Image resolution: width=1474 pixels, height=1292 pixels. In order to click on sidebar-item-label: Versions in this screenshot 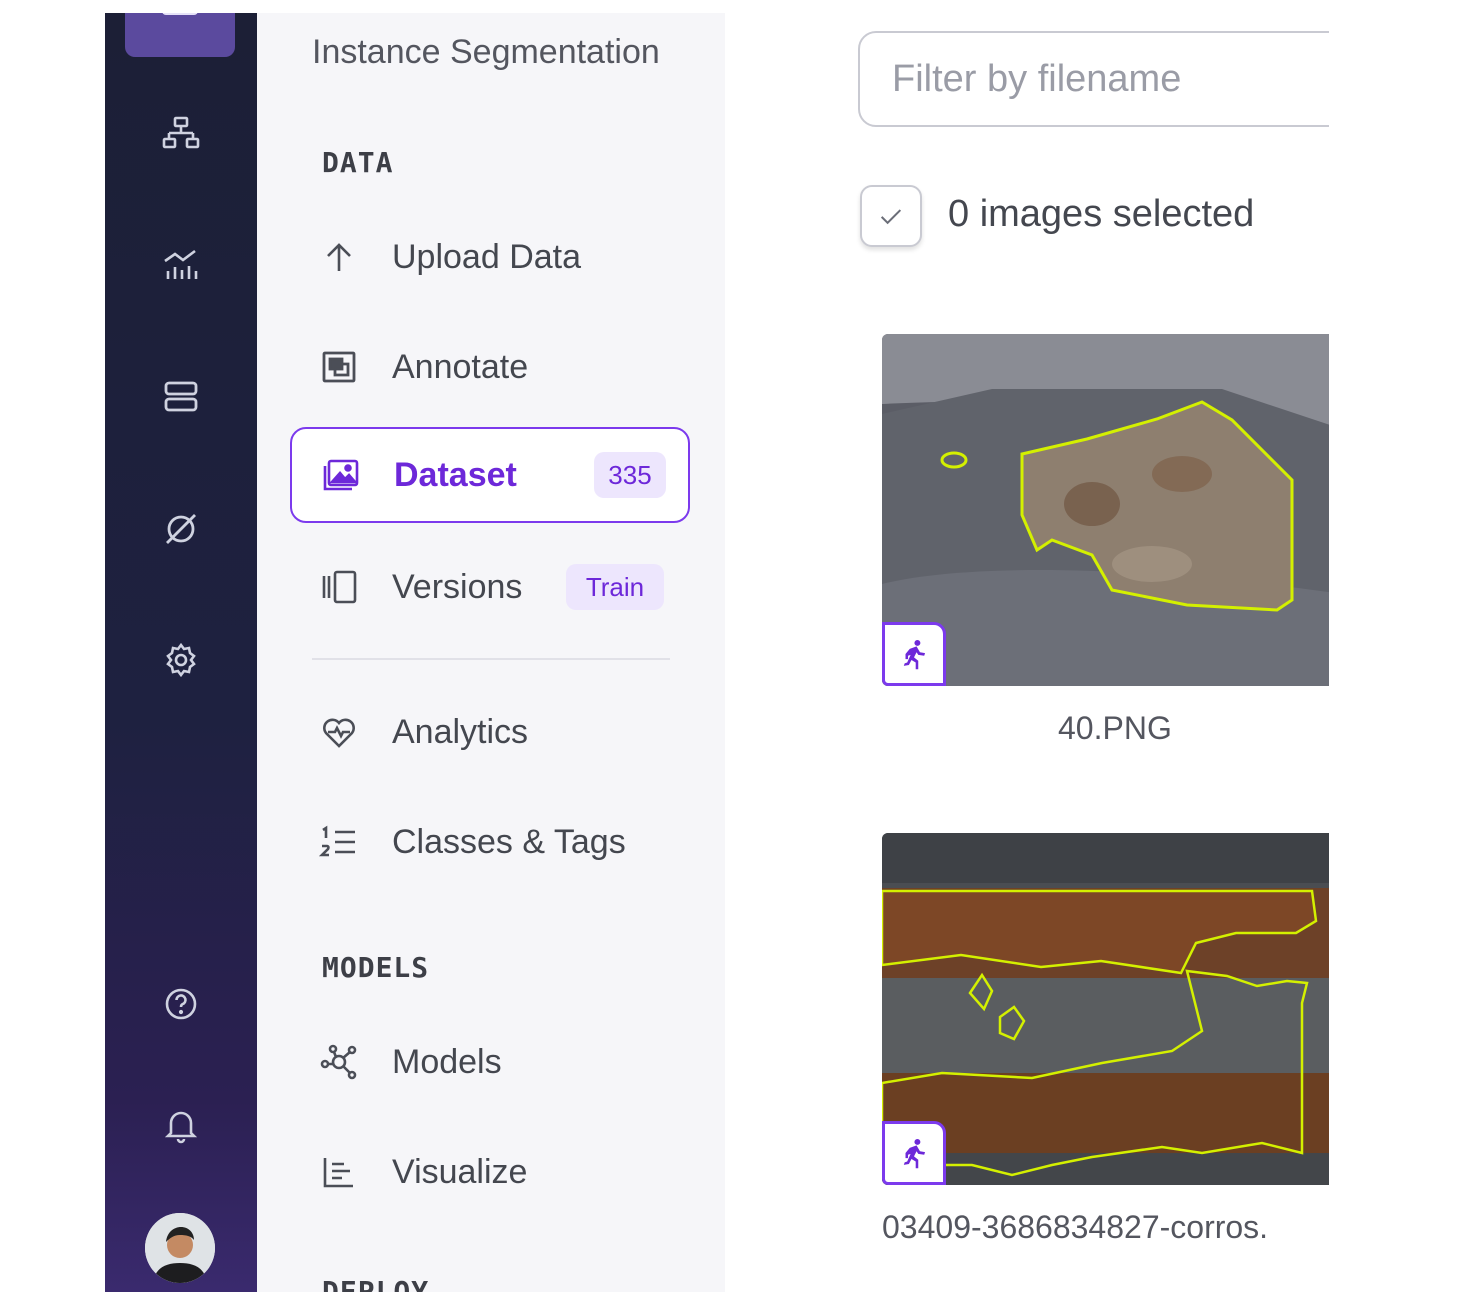, I will do `click(457, 586)`.